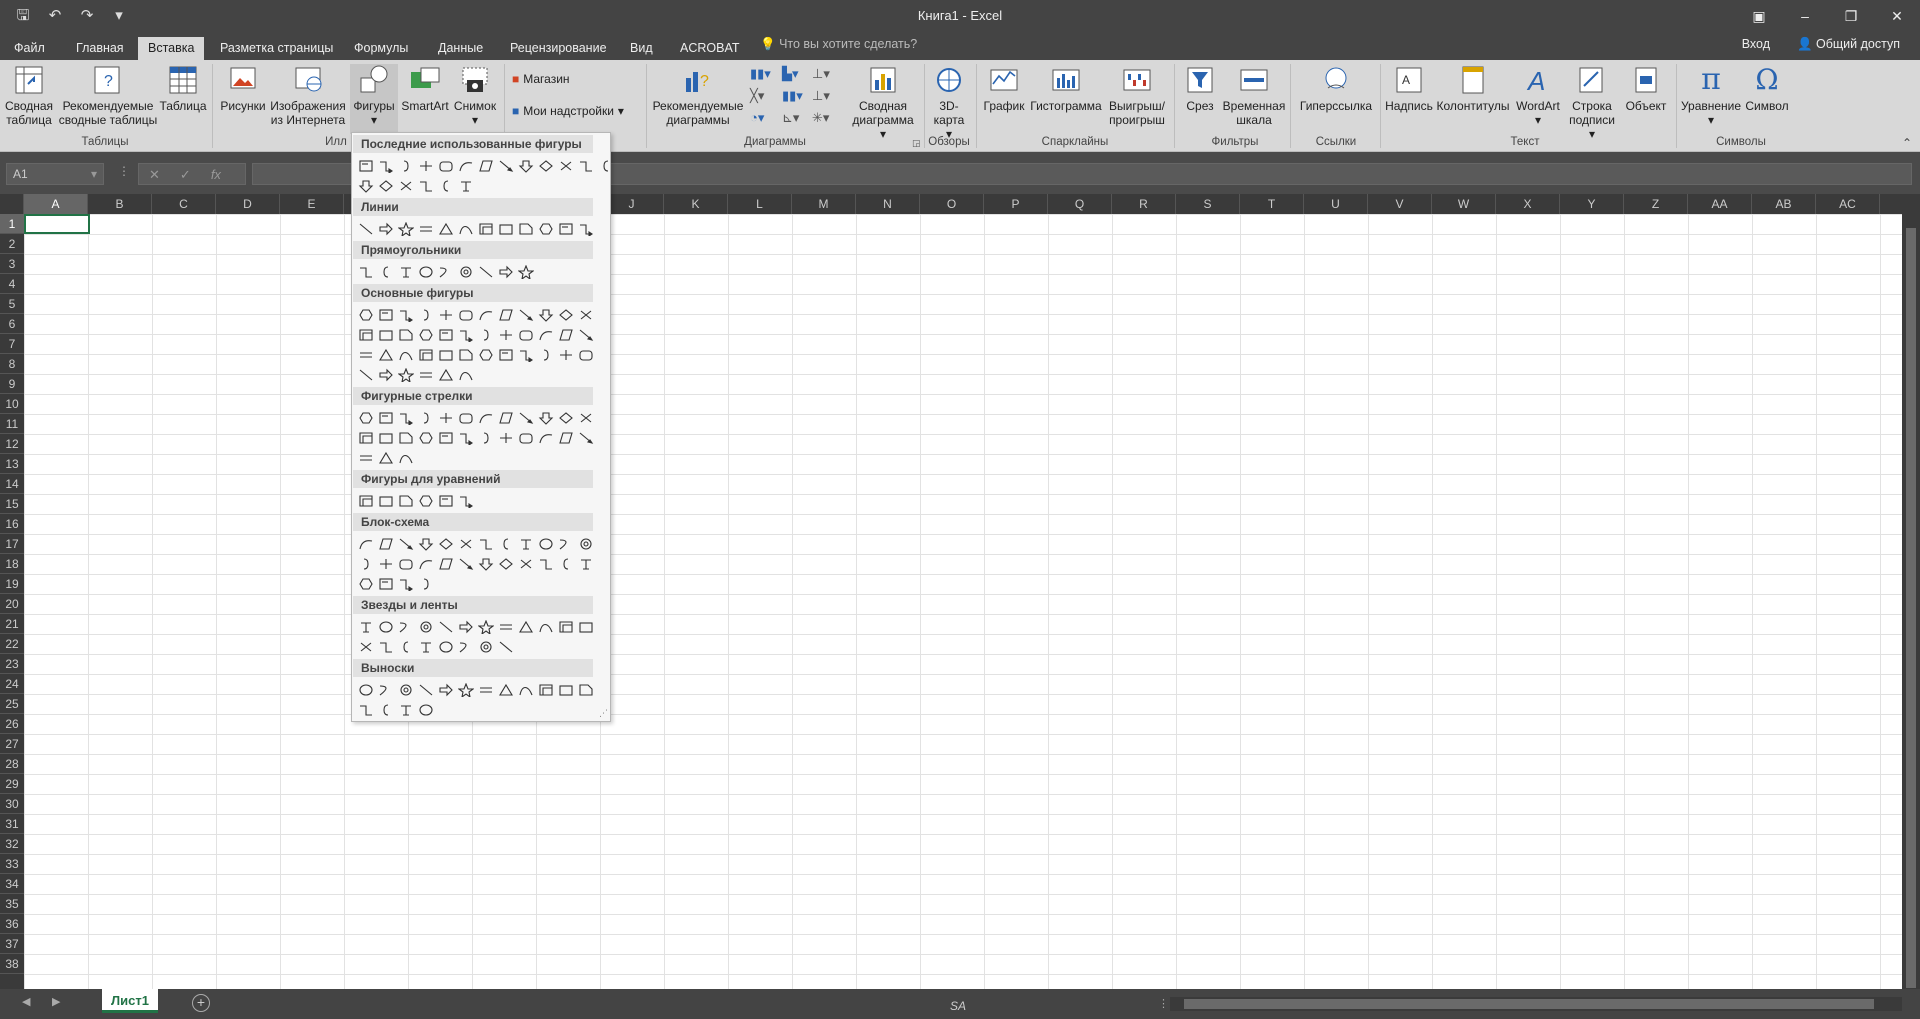 The height and width of the screenshot is (1019, 1920). I want to click on recommended-pivot-button: ? Рекомендуемые сводные таблицы, so click(108, 95).